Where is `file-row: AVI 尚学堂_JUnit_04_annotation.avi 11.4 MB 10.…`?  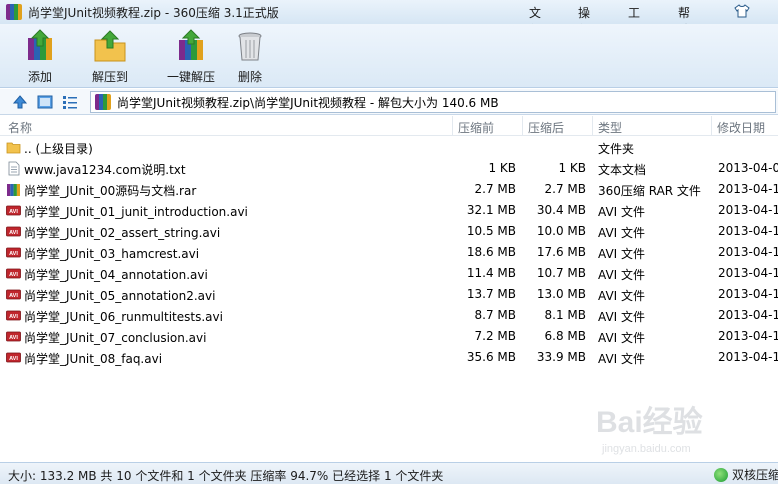 file-row: AVI 尚学堂_JUnit_04_annotation.avi 11.4 MB 10.… is located at coordinates (389, 273).